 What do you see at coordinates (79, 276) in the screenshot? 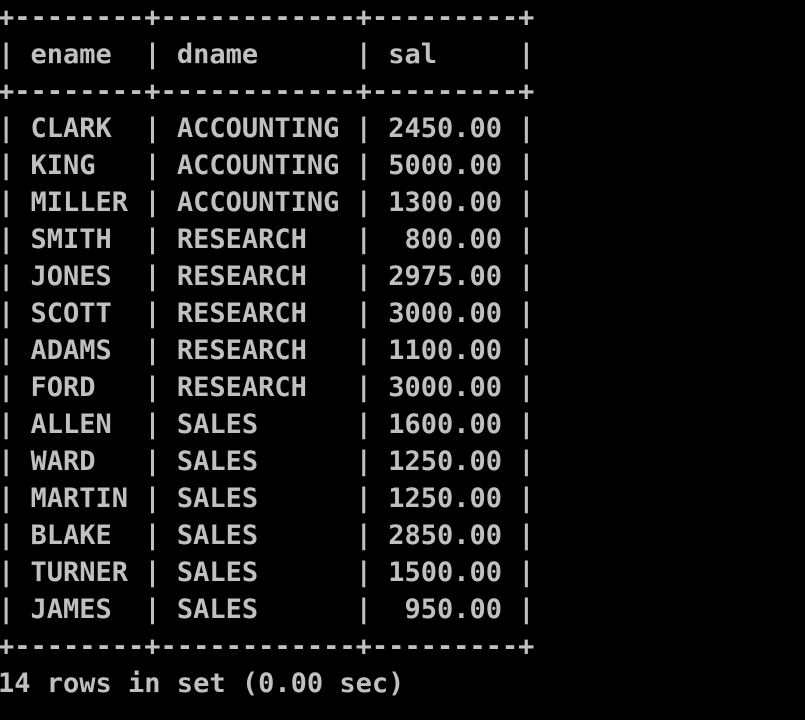
I see `cell-ename: JONES` at bounding box center [79, 276].